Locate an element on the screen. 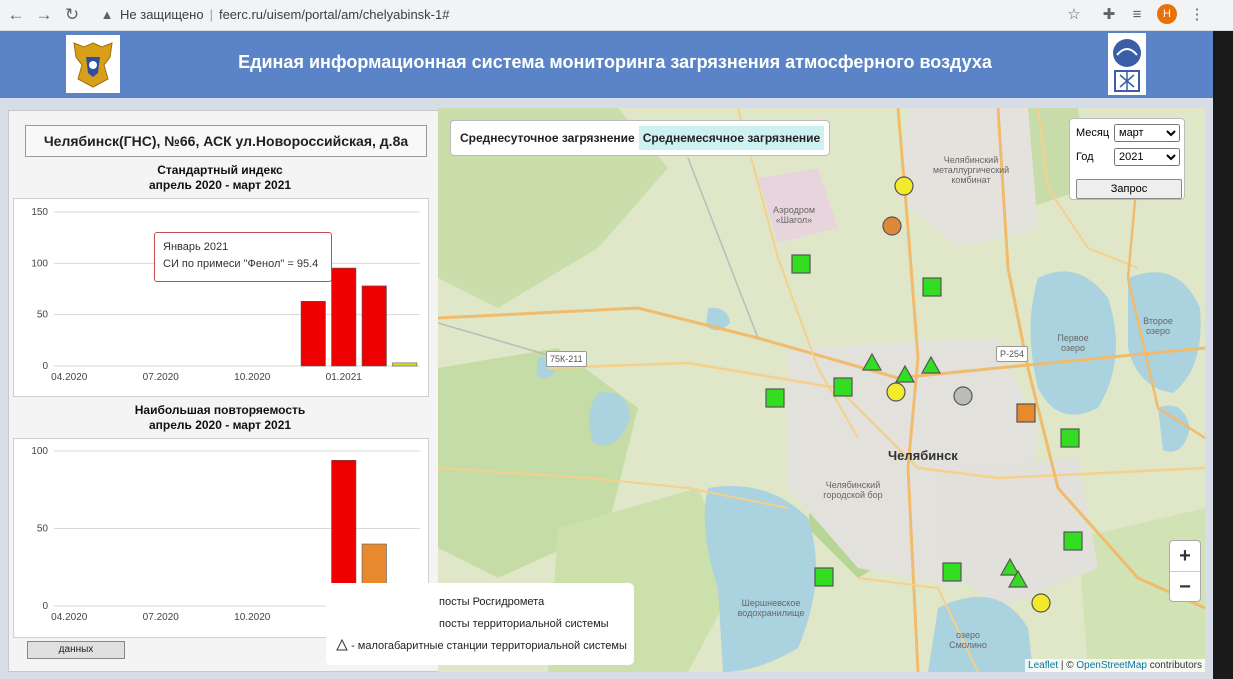  tab-monthly: Среднемесячное загрязнение is located at coordinates (731, 138).